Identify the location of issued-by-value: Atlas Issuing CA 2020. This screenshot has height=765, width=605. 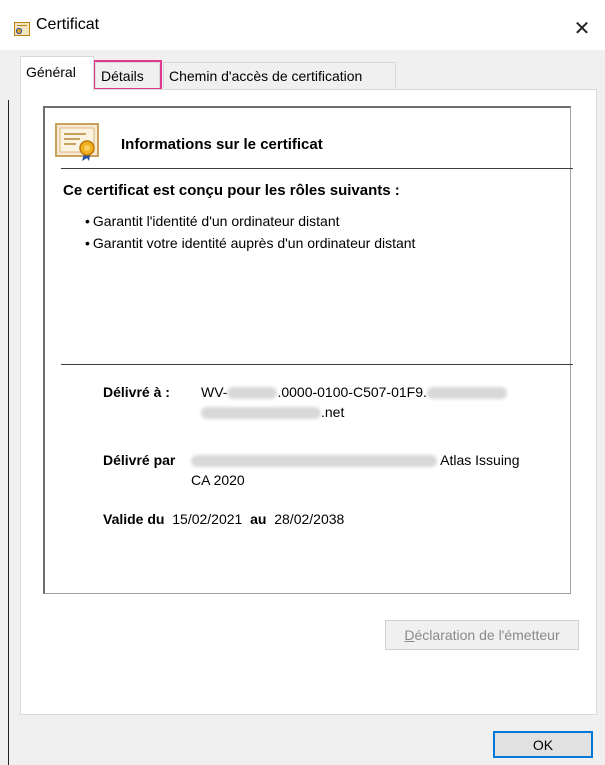
(371, 470).